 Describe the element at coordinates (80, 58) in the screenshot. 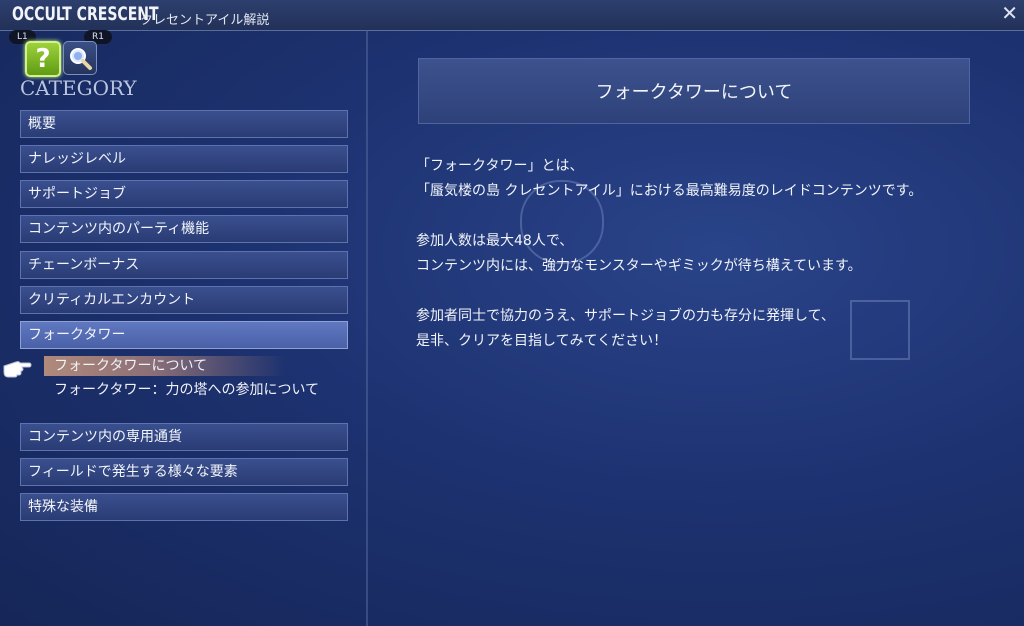

I see `magnifier-icon` at that location.